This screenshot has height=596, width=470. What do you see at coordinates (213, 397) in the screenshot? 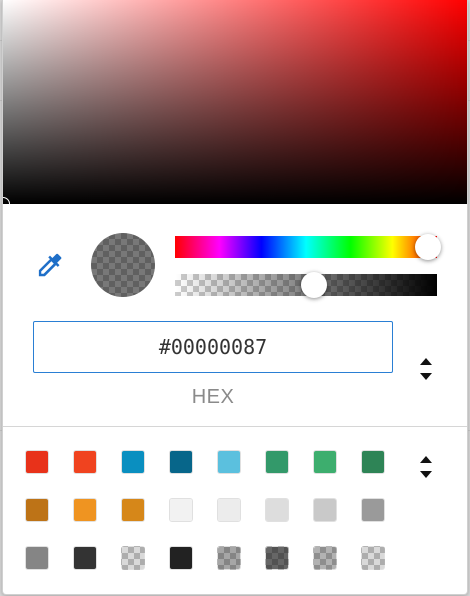
I see `format-label: HEX` at bounding box center [213, 397].